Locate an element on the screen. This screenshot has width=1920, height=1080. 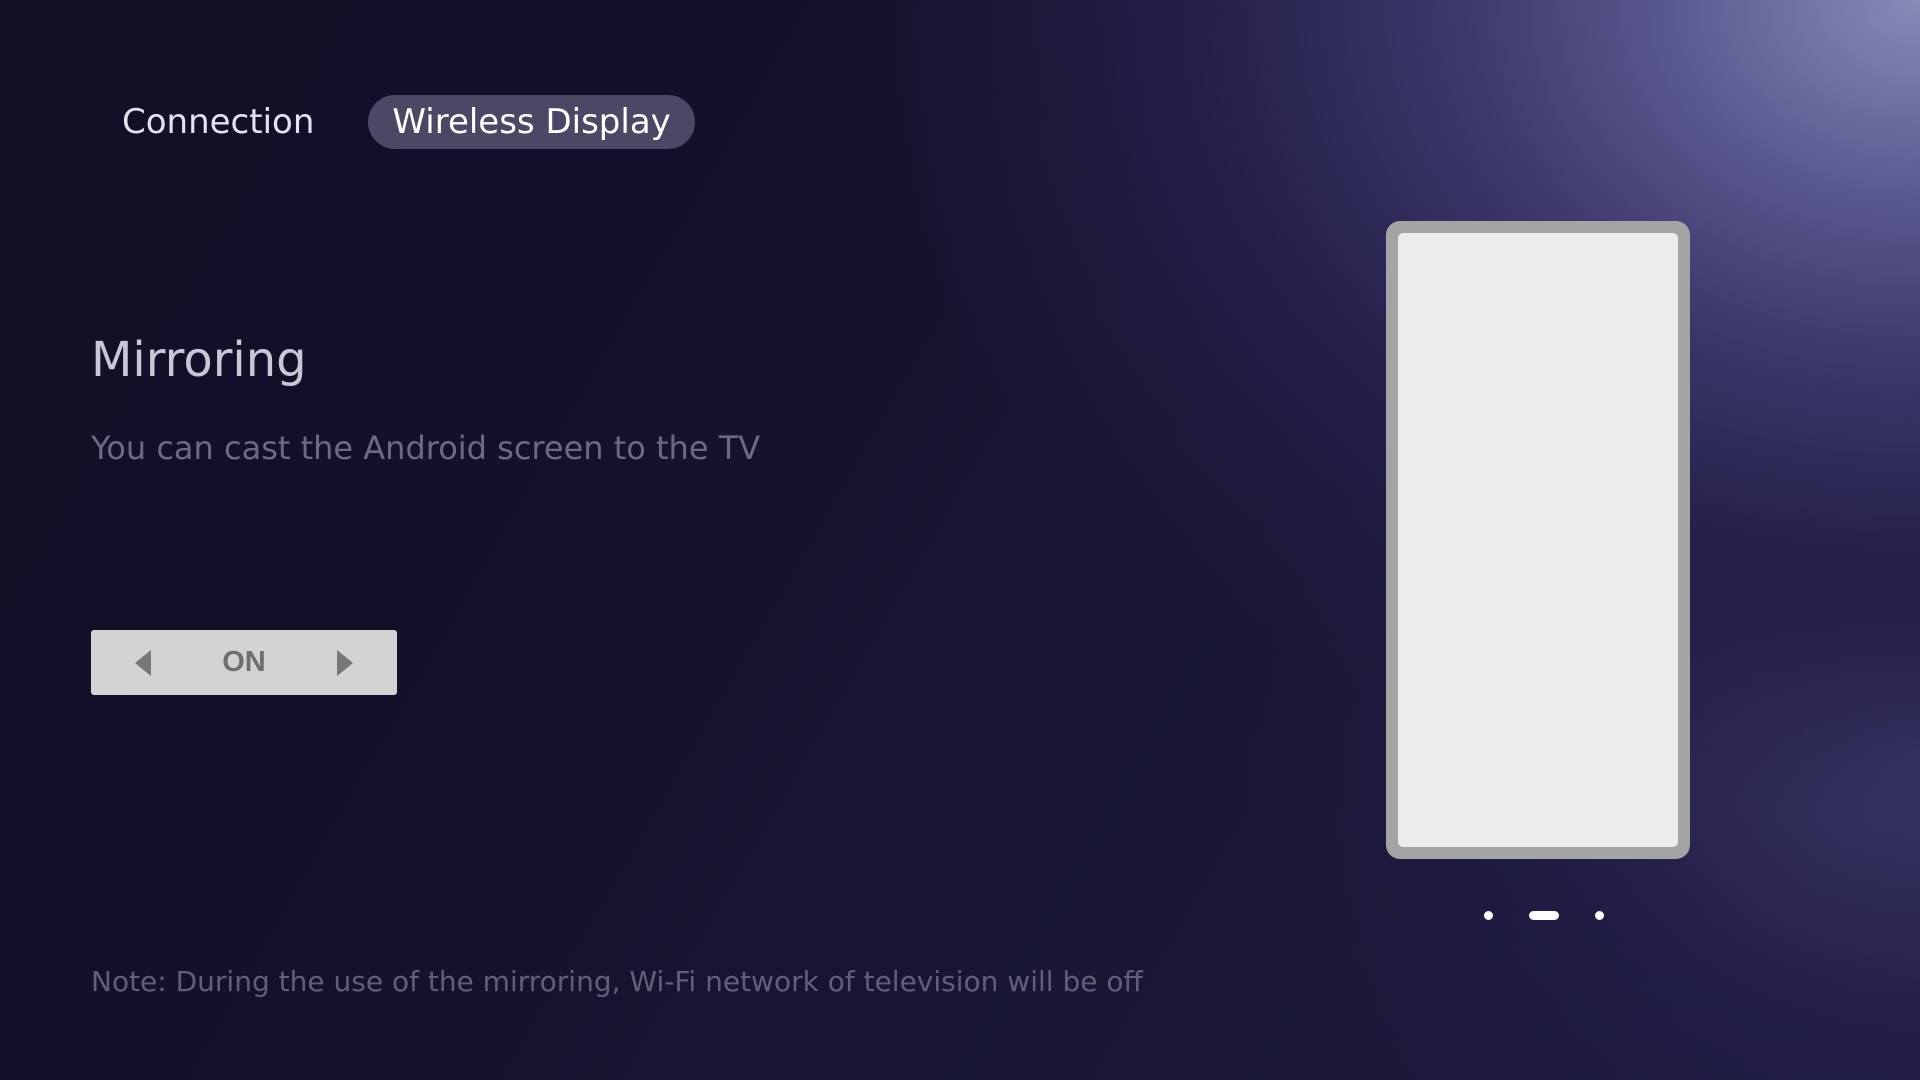
mirroring-value: ON is located at coordinates (244, 662).